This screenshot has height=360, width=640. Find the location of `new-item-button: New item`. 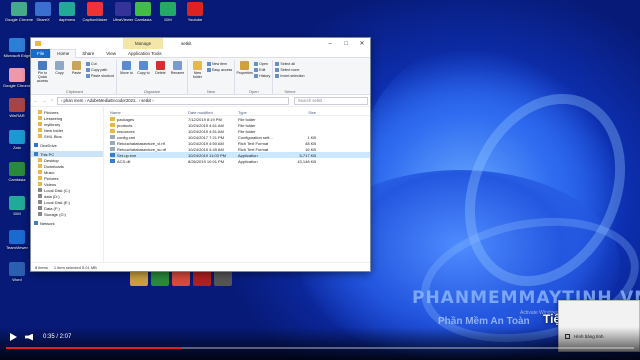

new-item-button: New item is located at coordinates (219, 63).